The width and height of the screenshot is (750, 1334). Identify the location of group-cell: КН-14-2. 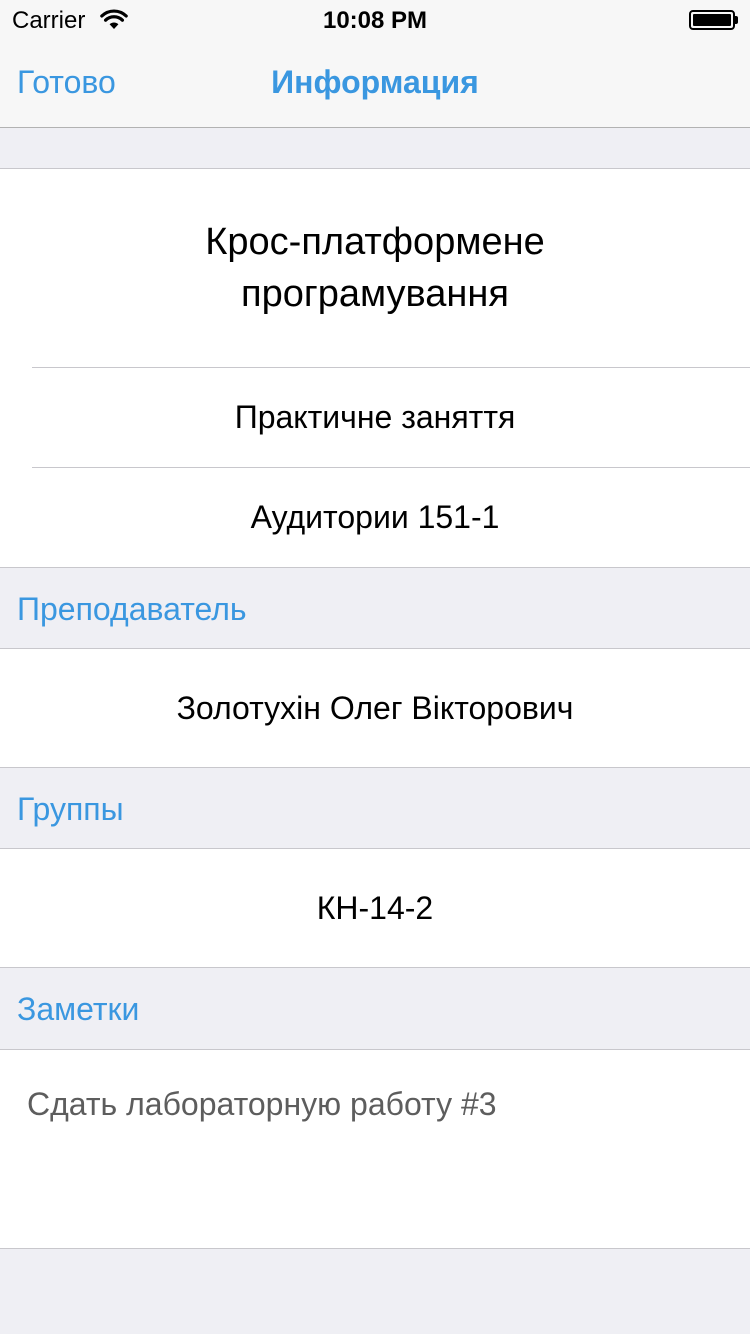
(375, 908).